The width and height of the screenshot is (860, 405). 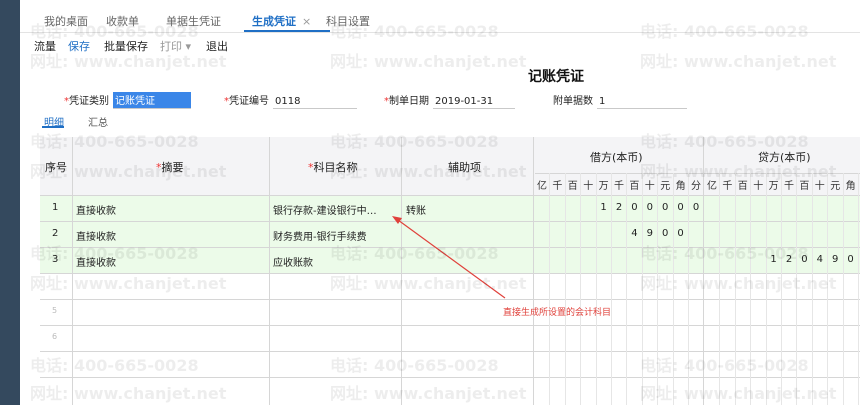 I want to click on annotation-text: 直接生成所设置的会计科目, so click(x=557, y=313).